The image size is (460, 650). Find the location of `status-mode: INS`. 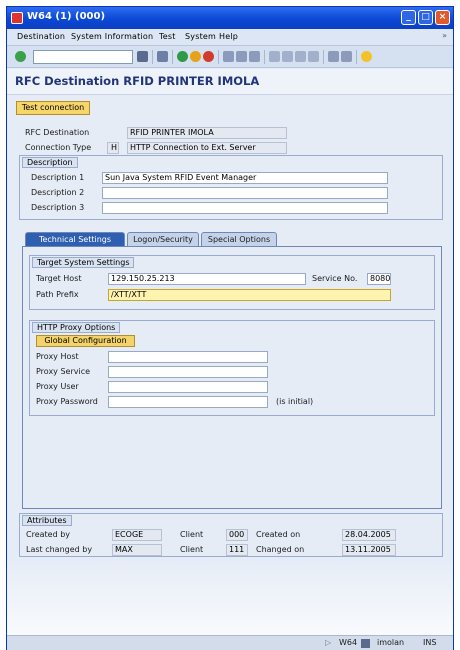

status-mode: INS is located at coordinates (430, 642).